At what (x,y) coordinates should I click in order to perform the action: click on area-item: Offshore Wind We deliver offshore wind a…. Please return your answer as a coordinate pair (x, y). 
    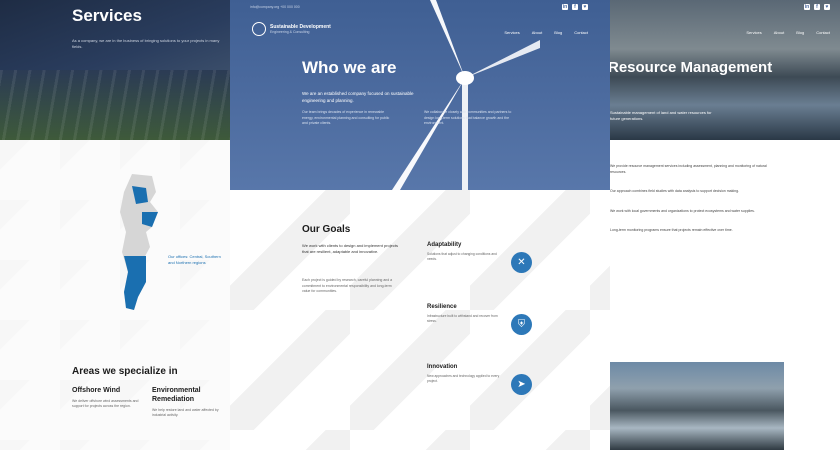
    Looking at the image, I should click on (107, 402).